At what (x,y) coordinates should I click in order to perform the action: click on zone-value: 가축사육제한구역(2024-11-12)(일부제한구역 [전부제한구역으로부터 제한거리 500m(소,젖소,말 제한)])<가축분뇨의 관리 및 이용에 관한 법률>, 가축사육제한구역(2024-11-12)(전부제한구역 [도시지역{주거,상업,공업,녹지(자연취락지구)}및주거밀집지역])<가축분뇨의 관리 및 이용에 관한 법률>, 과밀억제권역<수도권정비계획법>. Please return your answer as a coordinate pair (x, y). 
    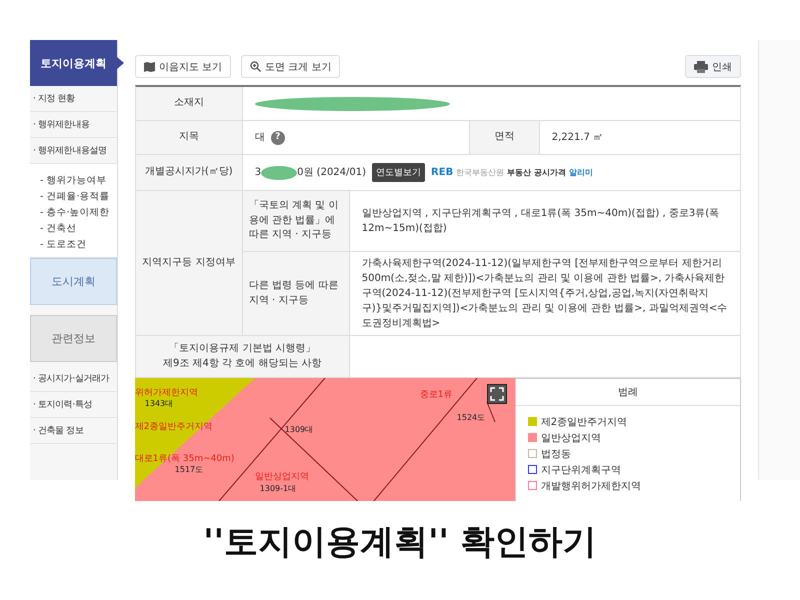
    Looking at the image, I should click on (545, 294).